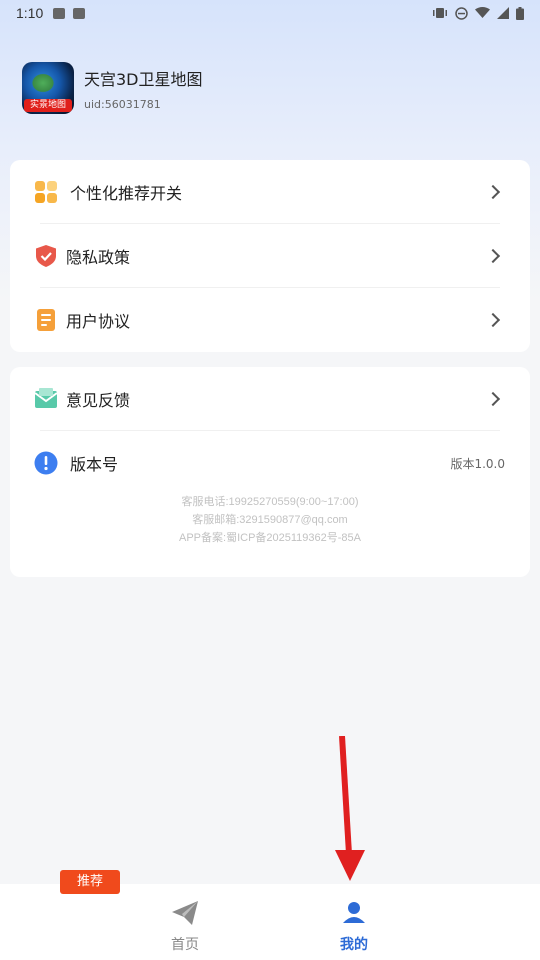 Image resolution: width=540 pixels, height=960 pixels. What do you see at coordinates (185, 913) in the screenshot?
I see `paper-plane-icon` at bounding box center [185, 913].